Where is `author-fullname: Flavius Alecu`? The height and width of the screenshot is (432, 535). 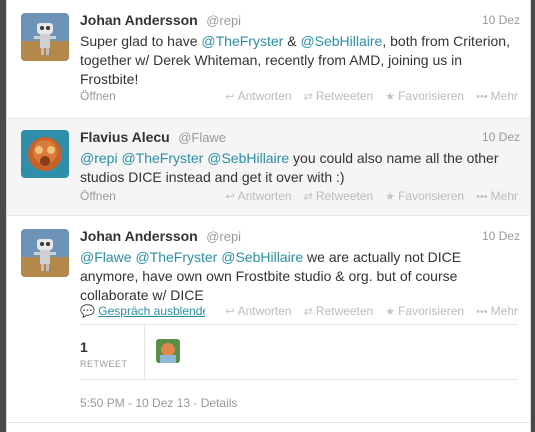
author-fullname: Flavius Alecu is located at coordinates (125, 137).